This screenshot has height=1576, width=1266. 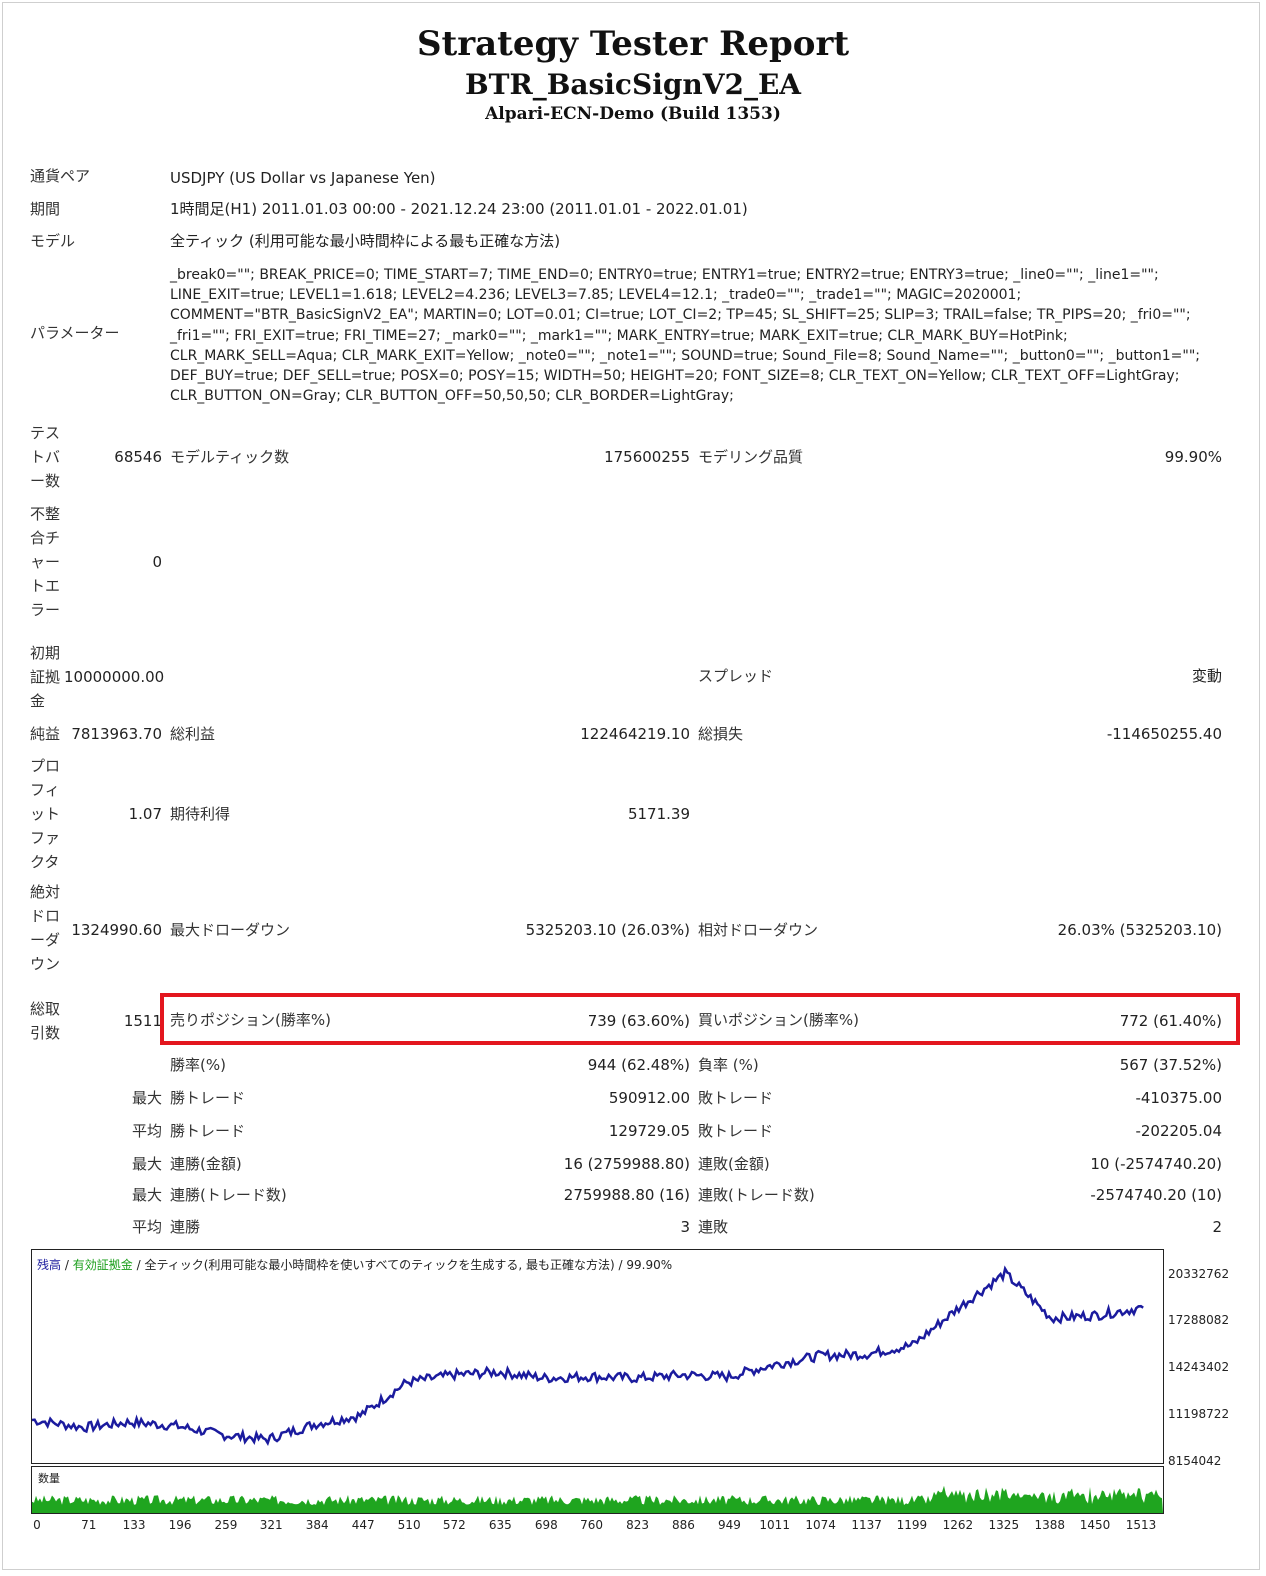 What do you see at coordinates (1050, 1525) in the screenshot?
I see `x-tick-label: 1388` at bounding box center [1050, 1525].